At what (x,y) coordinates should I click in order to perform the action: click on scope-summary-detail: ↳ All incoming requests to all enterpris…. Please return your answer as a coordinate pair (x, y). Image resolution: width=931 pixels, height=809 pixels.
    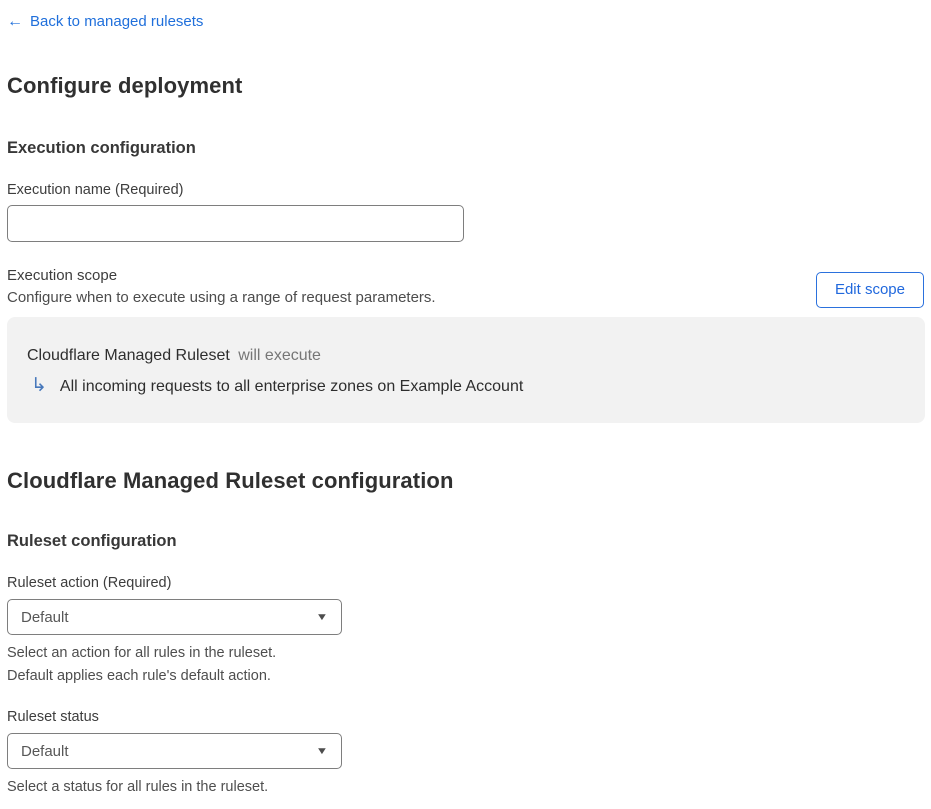
    Looking at the image, I should click on (466, 387).